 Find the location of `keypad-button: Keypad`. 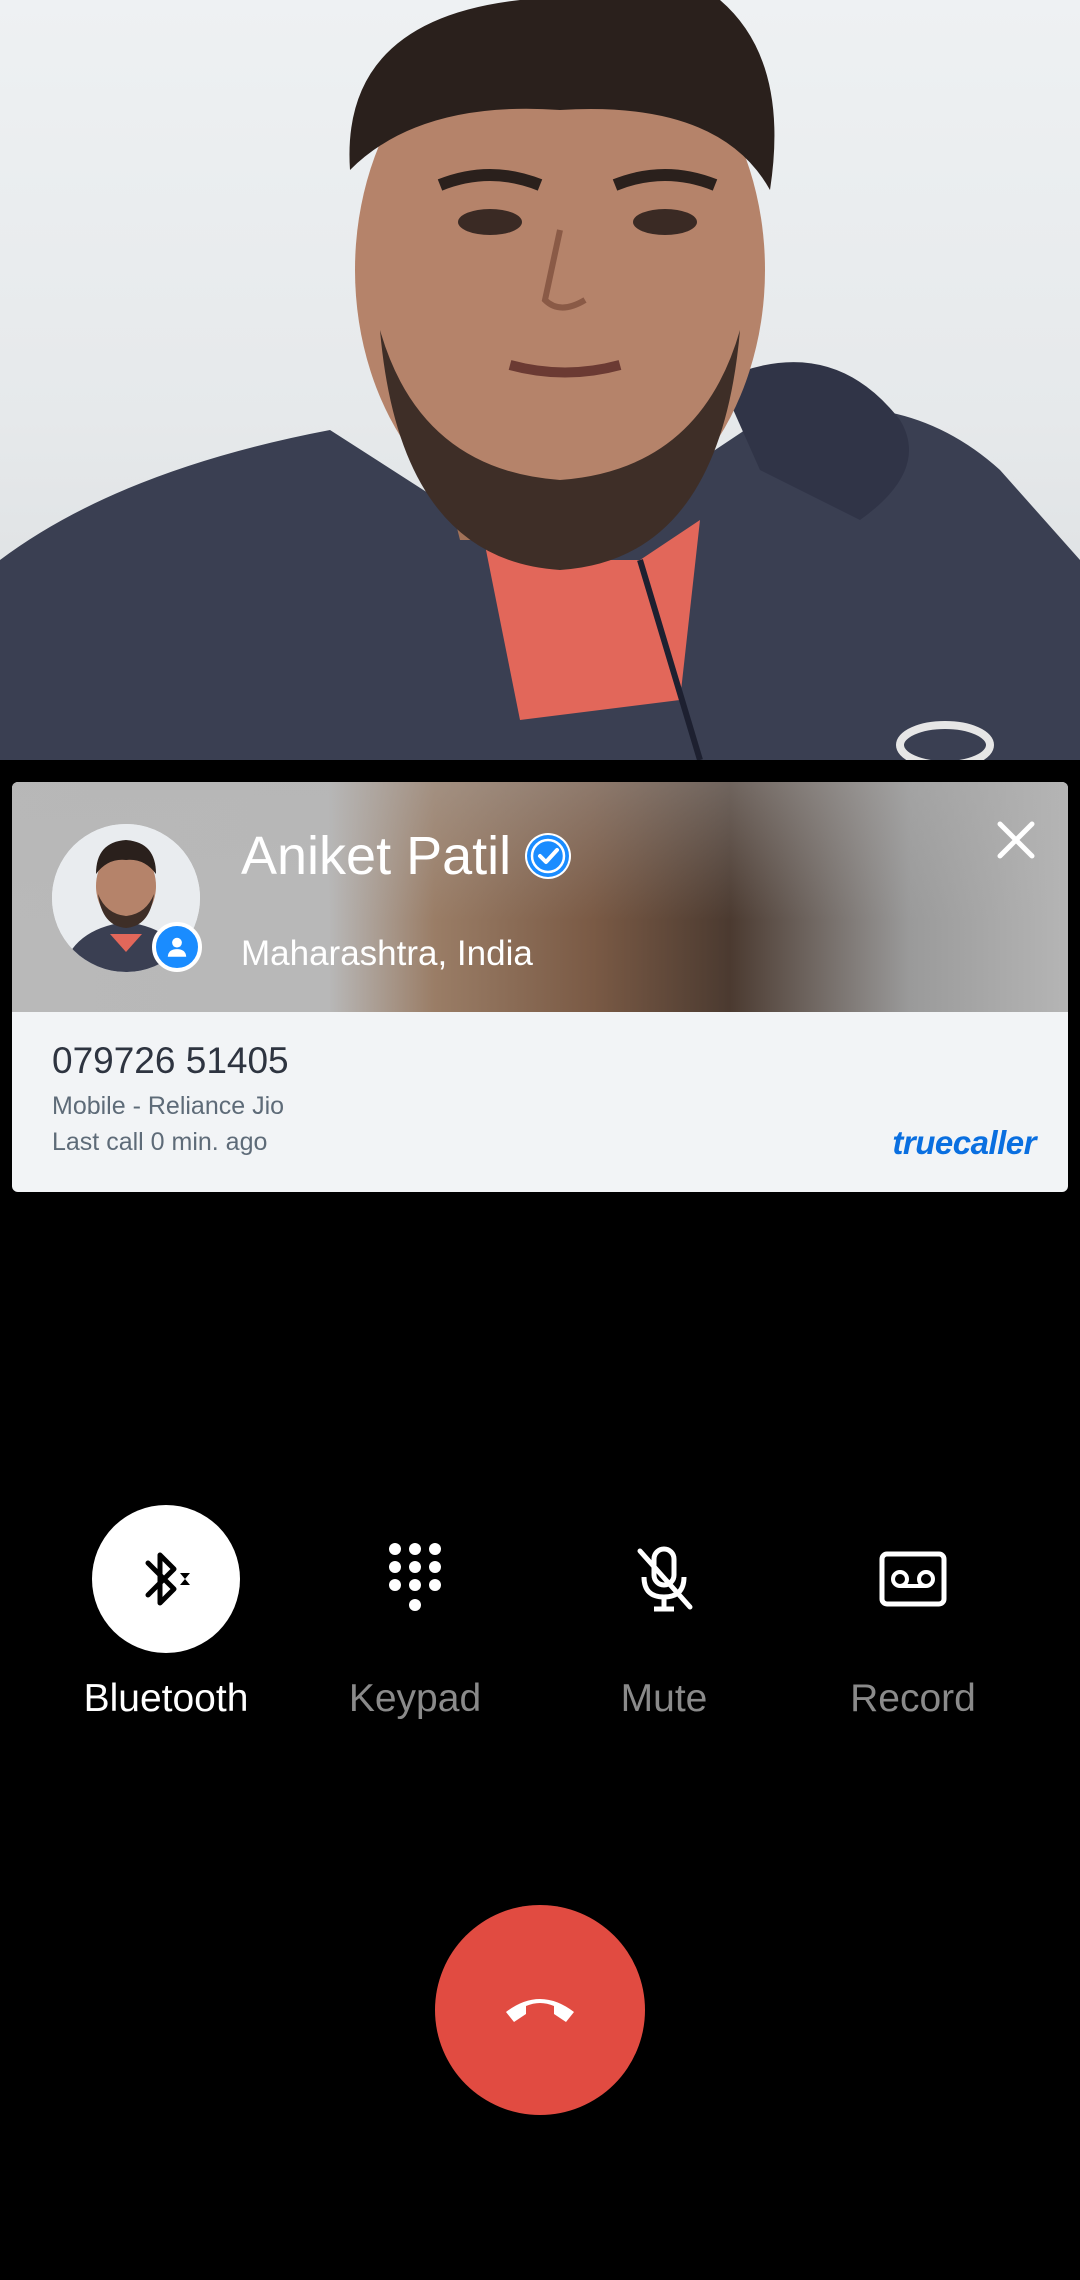

keypad-button: Keypad is located at coordinates (415, 1620).